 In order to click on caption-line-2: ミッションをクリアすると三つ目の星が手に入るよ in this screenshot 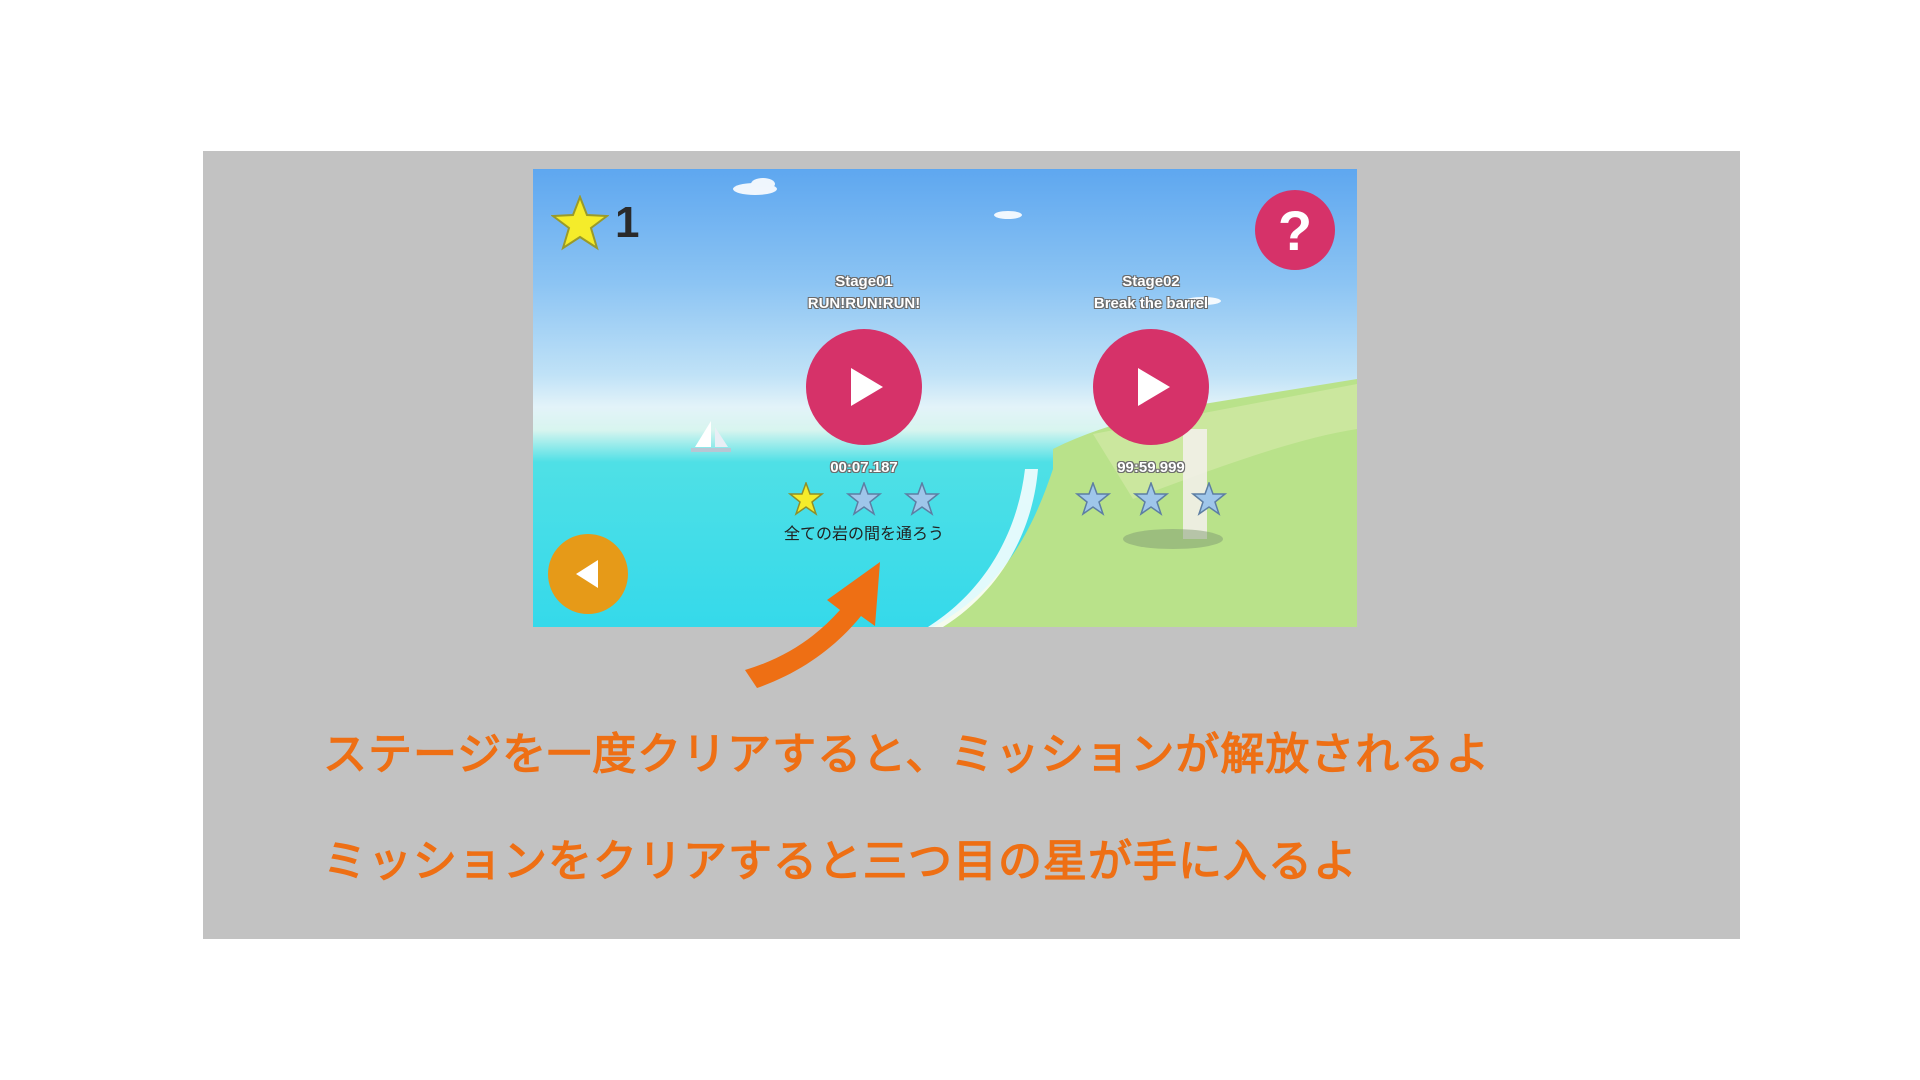, I will do `click(840, 861)`.